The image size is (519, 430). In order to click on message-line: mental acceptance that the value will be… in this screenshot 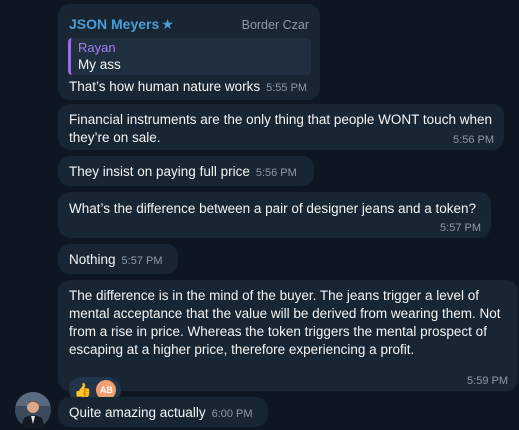, I will do `click(285, 313)`.